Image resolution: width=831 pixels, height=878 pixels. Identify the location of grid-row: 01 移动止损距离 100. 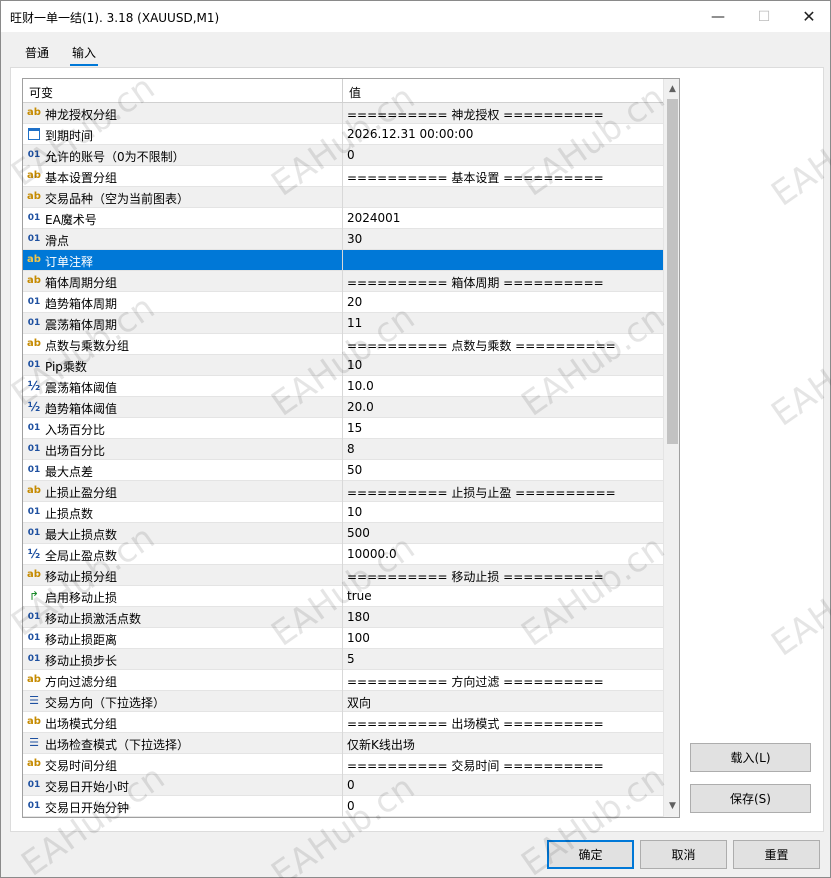
(343, 638).